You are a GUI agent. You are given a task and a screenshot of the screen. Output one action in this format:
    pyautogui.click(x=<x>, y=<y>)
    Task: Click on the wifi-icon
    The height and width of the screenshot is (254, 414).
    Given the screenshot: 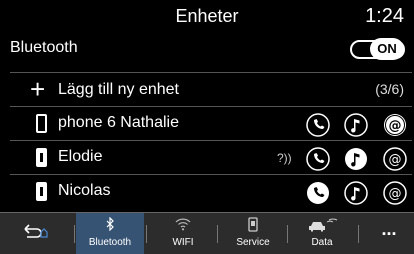 What is the action you would take?
    pyautogui.click(x=183, y=225)
    